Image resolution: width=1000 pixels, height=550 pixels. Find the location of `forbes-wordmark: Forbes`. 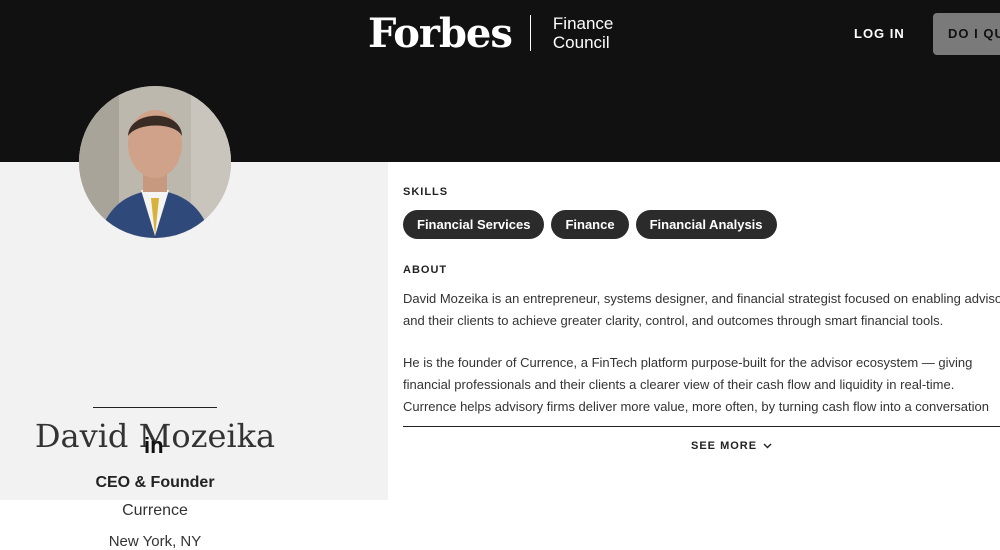

forbes-wordmark: Forbes is located at coordinates (440, 33).